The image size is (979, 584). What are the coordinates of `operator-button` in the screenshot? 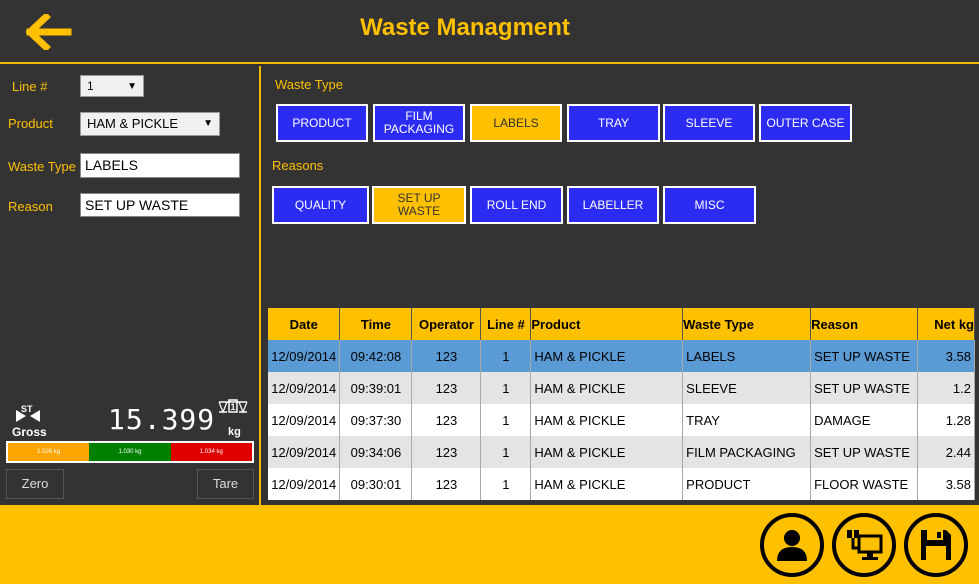 It's located at (792, 545).